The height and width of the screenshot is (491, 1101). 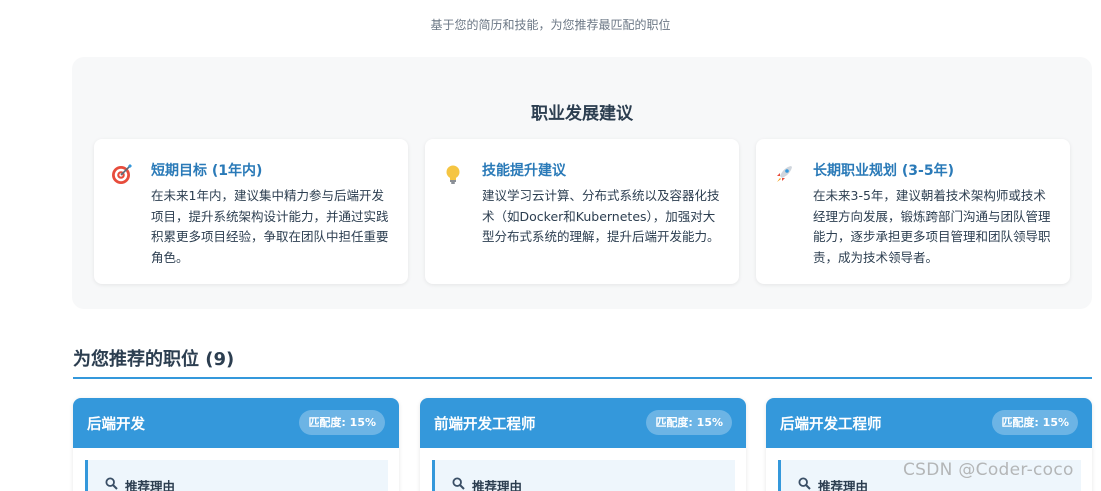 I want to click on rocket-icon, so click(x=784, y=174).